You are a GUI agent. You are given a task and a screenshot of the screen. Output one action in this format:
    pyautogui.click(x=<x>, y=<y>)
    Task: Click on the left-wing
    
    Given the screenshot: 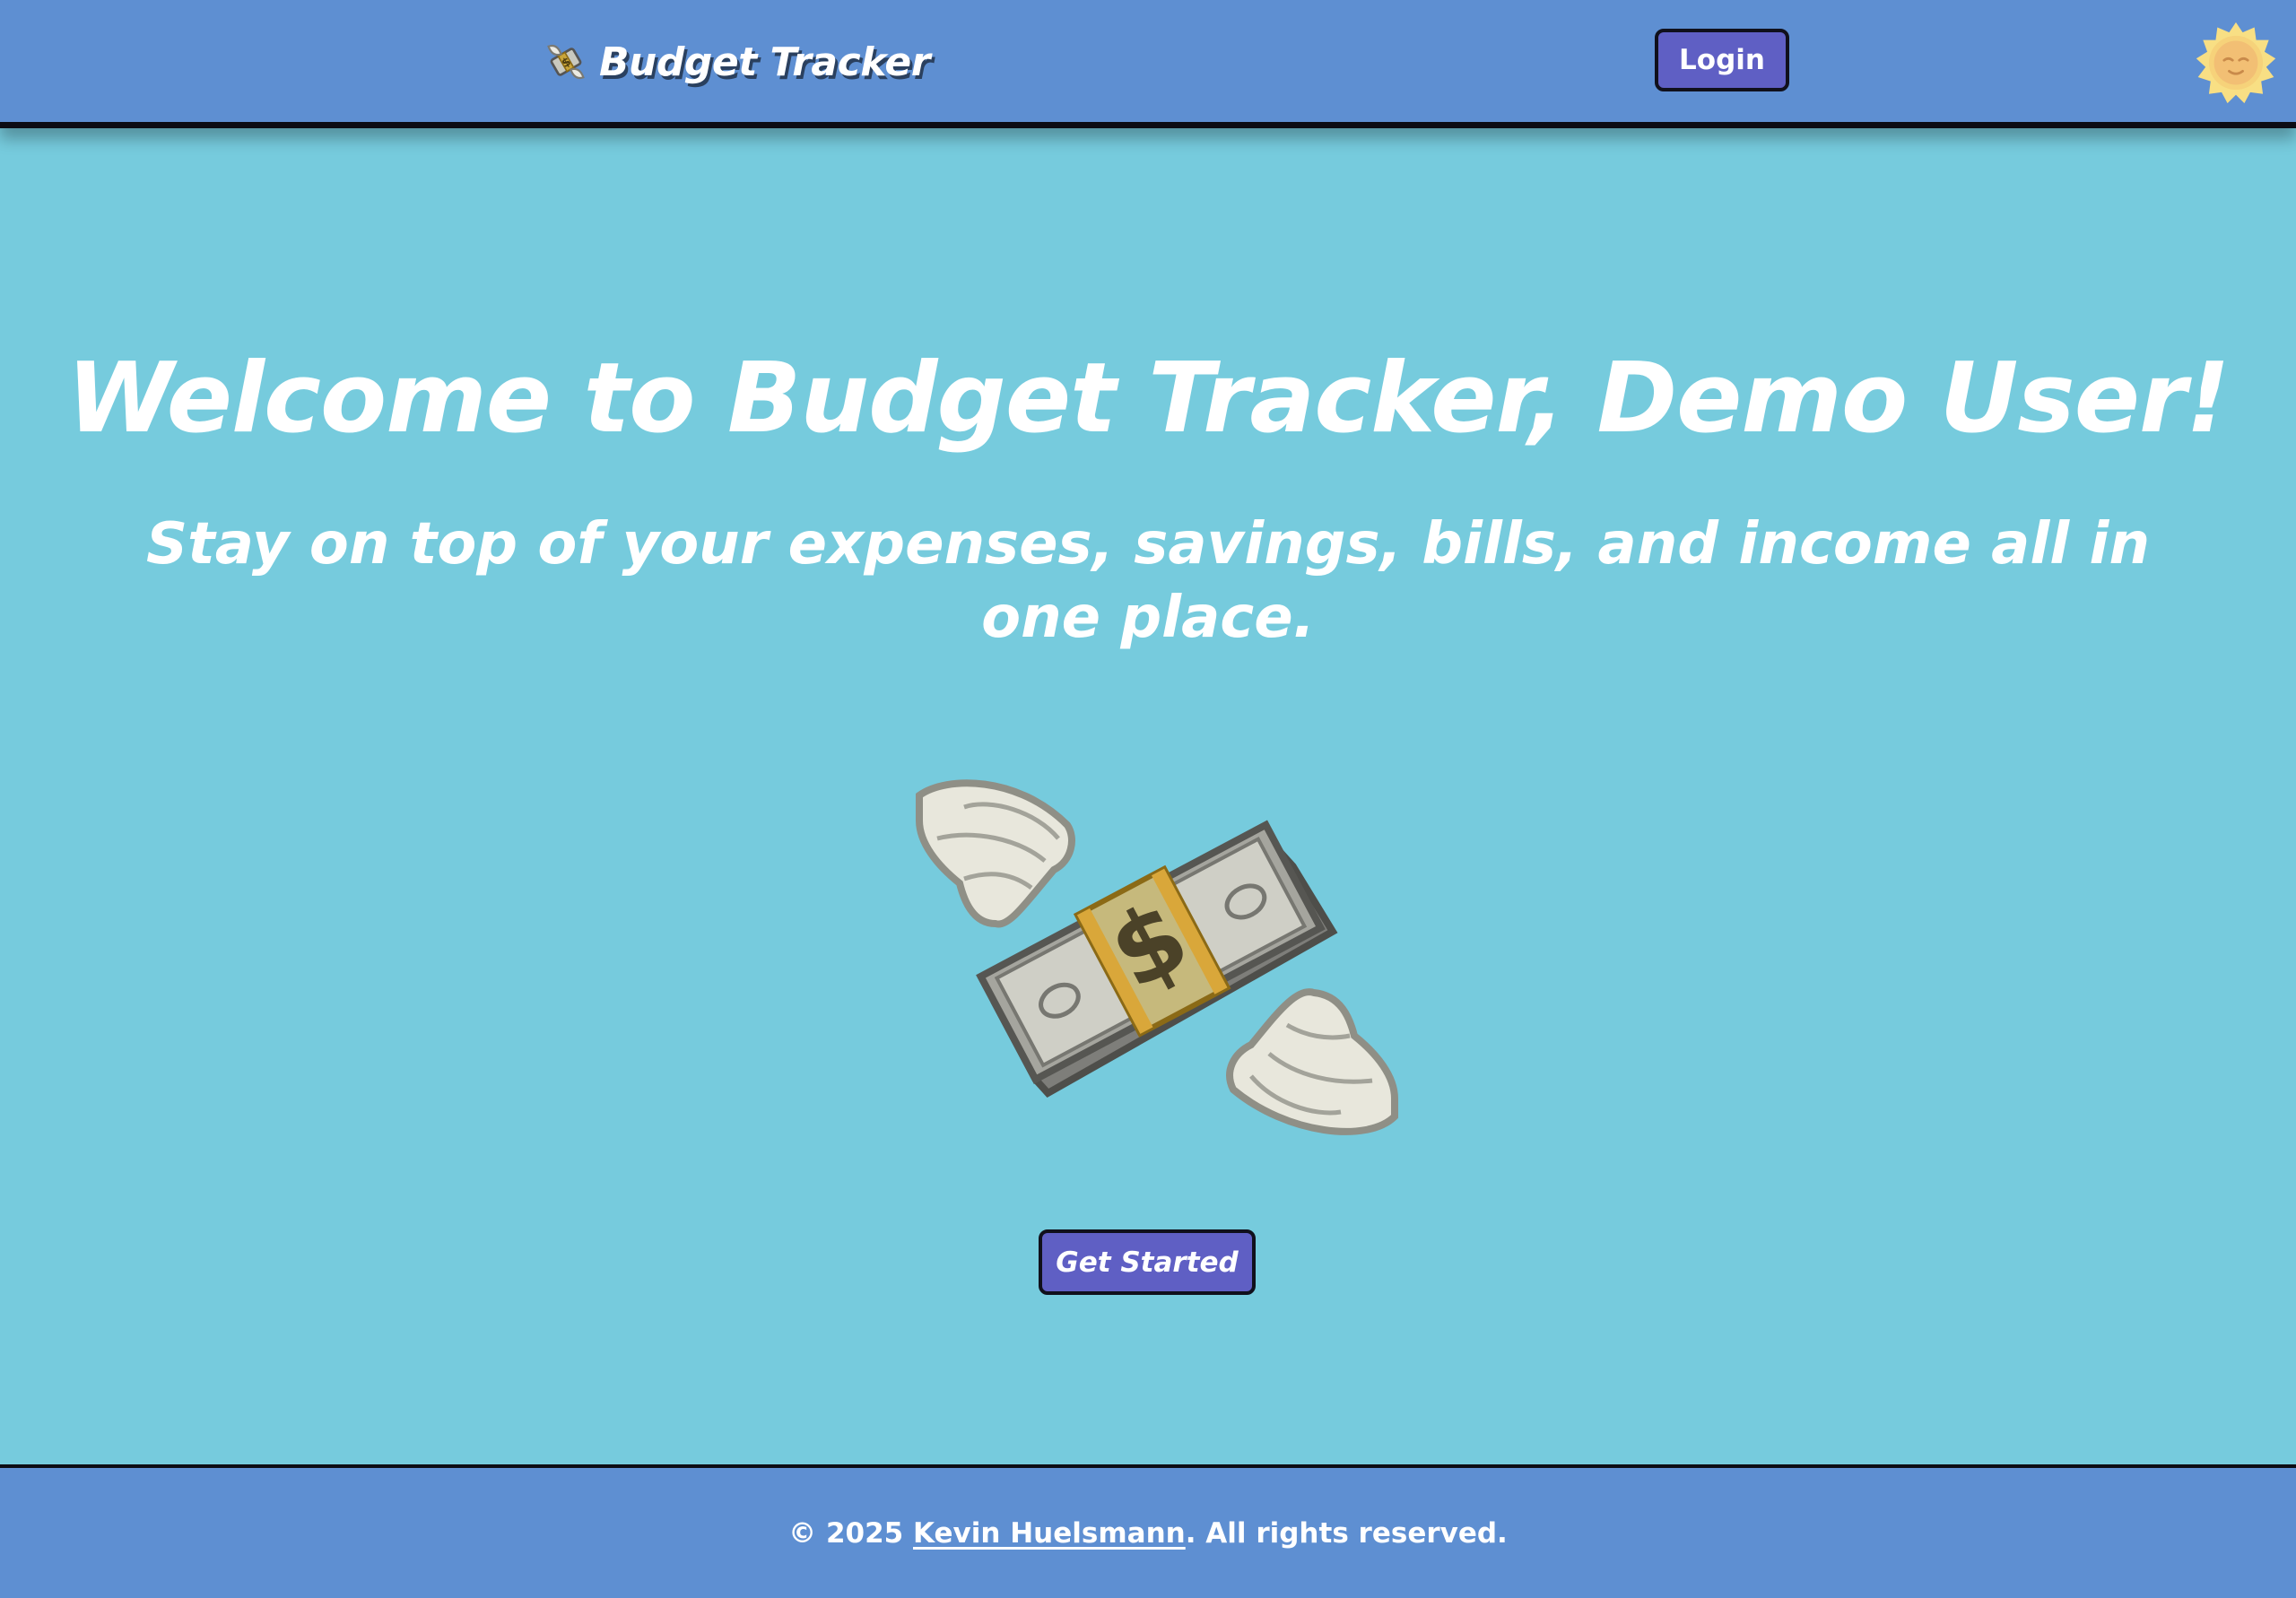 What is the action you would take?
    pyautogui.click(x=995, y=853)
    